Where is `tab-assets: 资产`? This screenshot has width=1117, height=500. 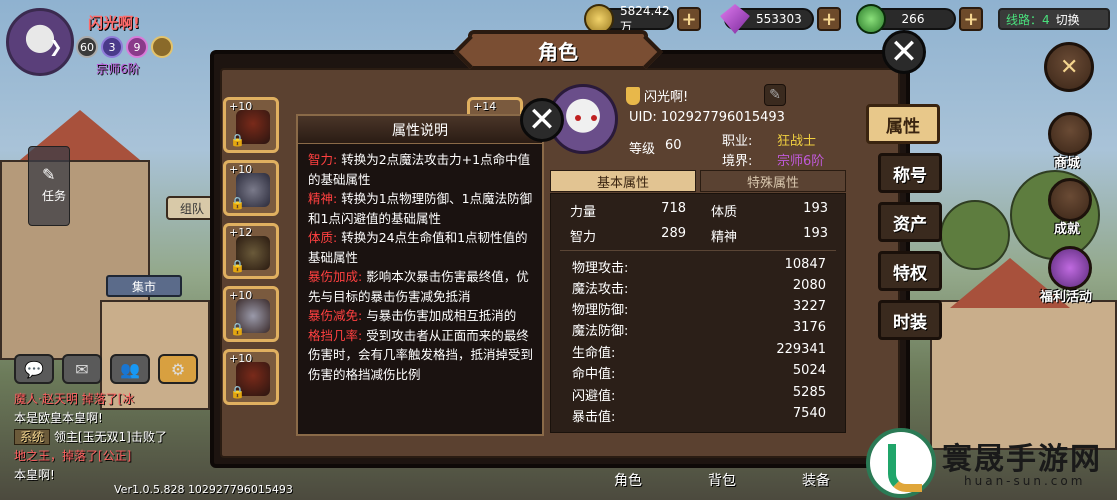
tab-assets: 资产 is located at coordinates (910, 222).